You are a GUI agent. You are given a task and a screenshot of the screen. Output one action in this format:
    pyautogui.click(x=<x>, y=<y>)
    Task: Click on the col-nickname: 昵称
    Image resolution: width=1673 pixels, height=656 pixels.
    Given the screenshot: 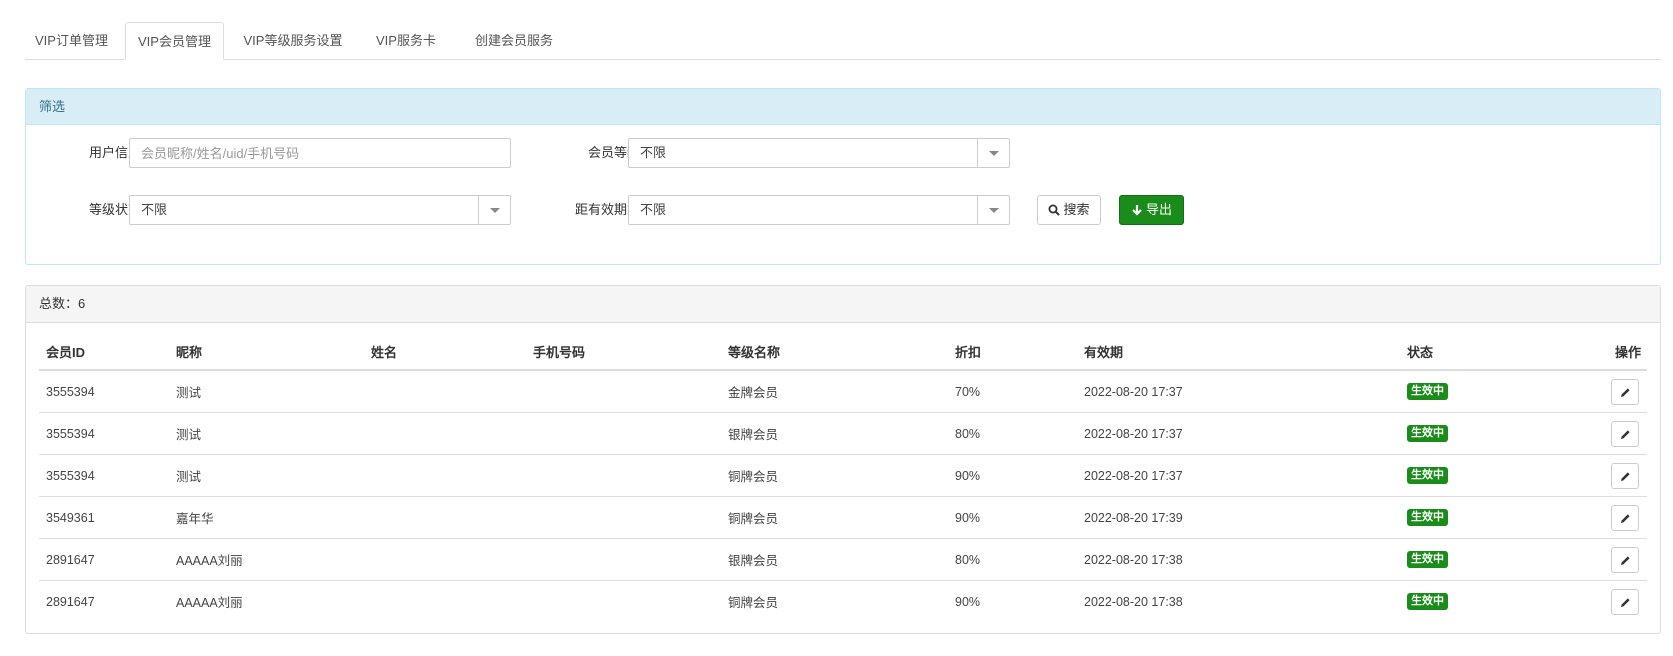 What is the action you would take?
    pyautogui.click(x=266, y=352)
    